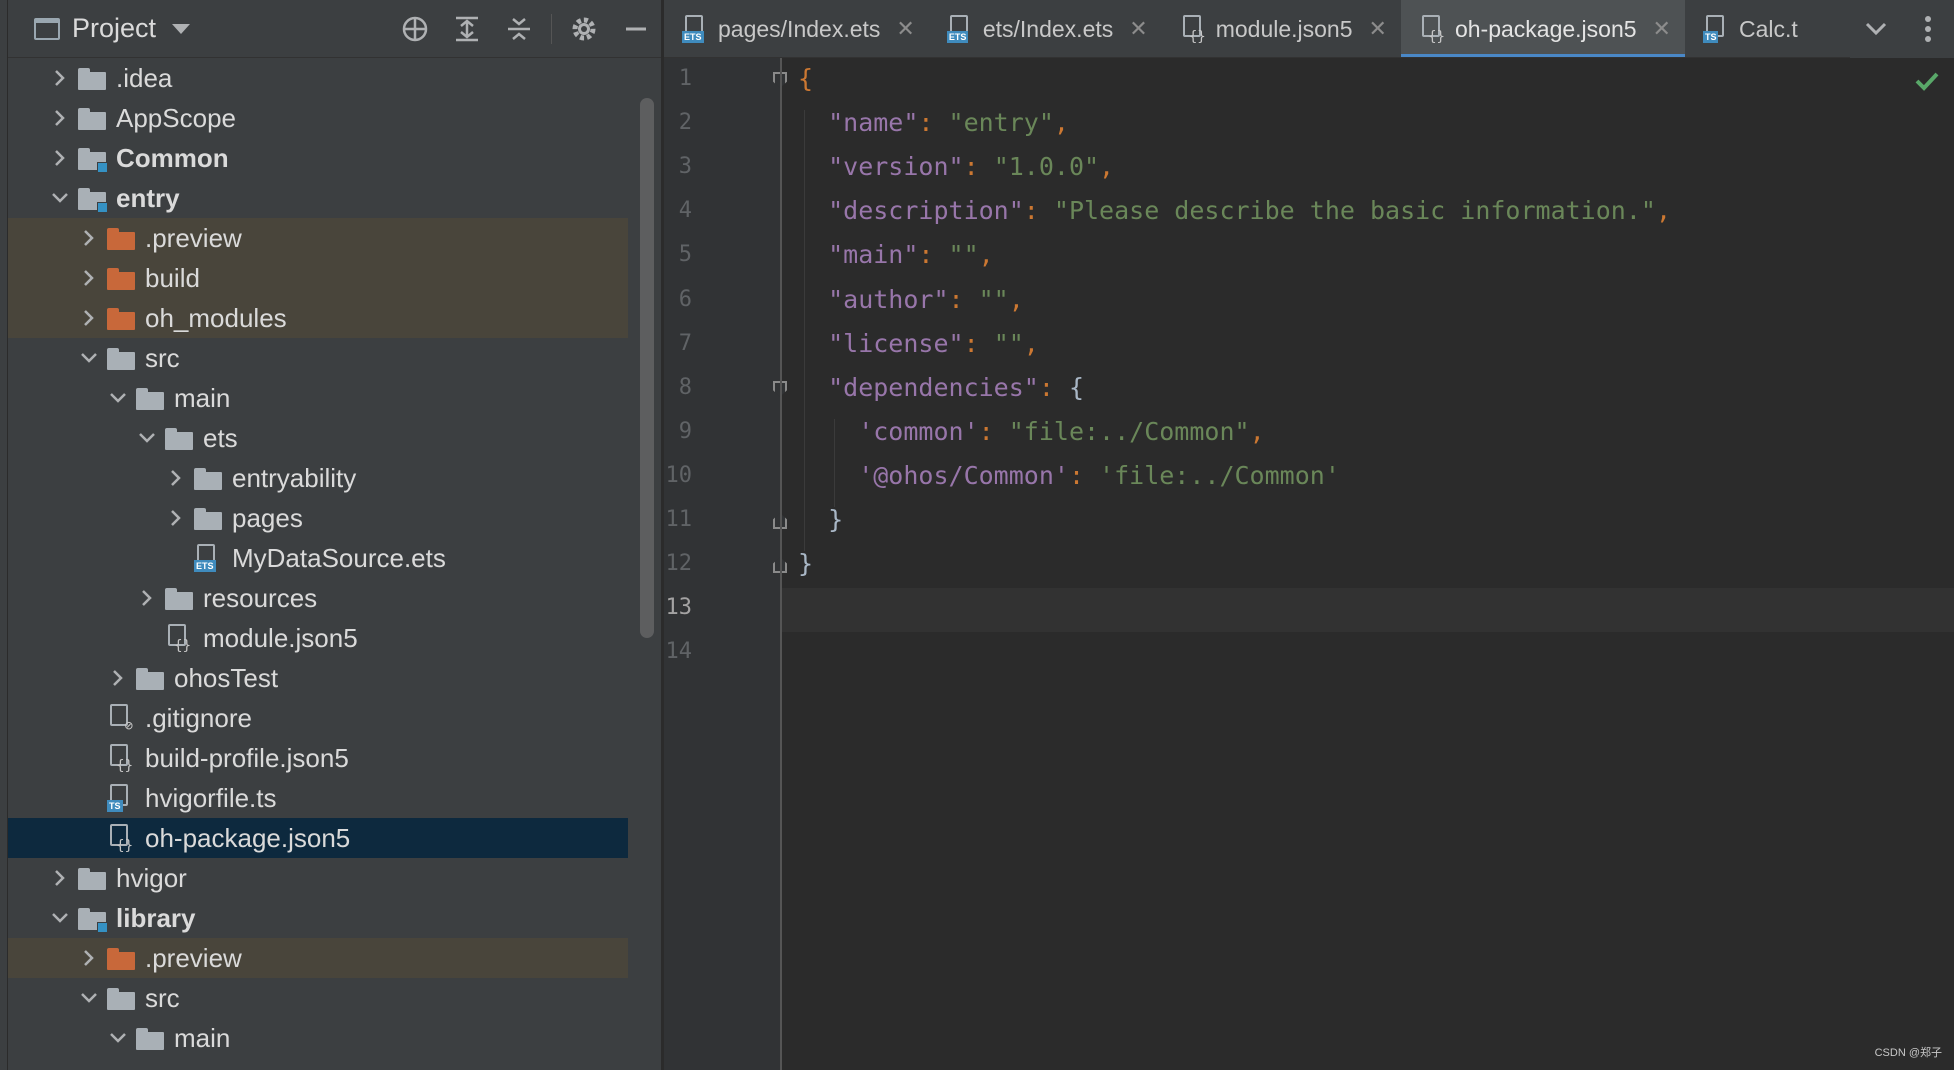  I want to click on editor-tab: TS Calc.t, so click(1748, 28).